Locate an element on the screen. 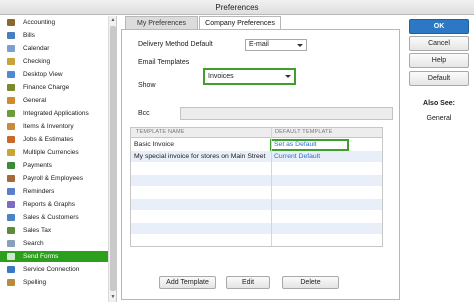 This screenshot has width=474, height=302. checking-icon is located at coordinates (11, 61).